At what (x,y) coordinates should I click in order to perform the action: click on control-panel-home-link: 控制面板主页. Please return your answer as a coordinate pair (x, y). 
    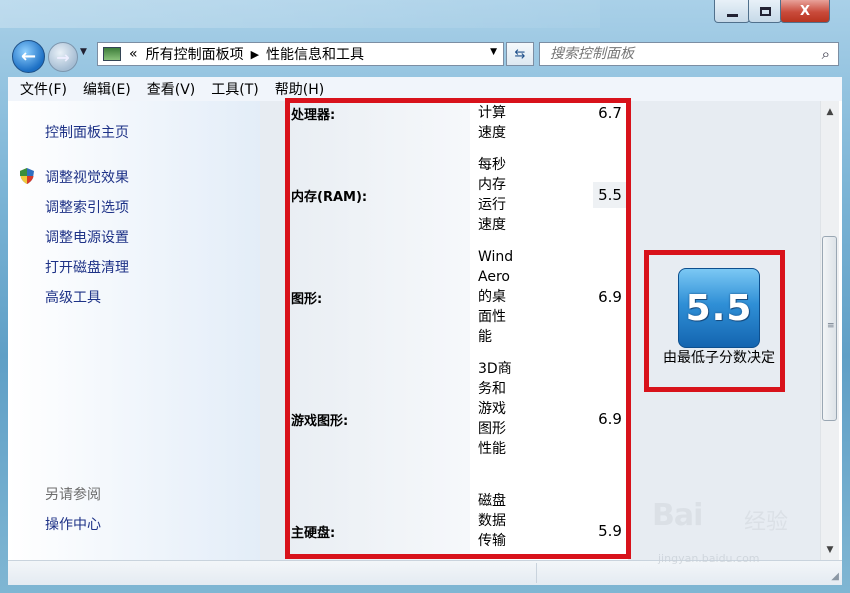
    Looking at the image, I should click on (87, 132).